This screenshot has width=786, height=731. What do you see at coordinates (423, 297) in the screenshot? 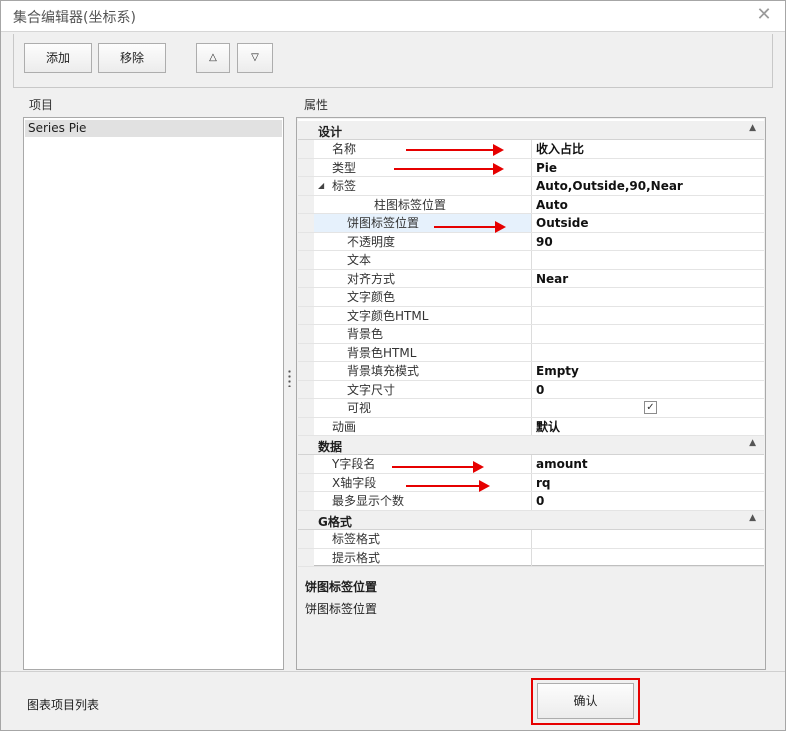
I see `property-name: 文字颜色` at bounding box center [423, 297].